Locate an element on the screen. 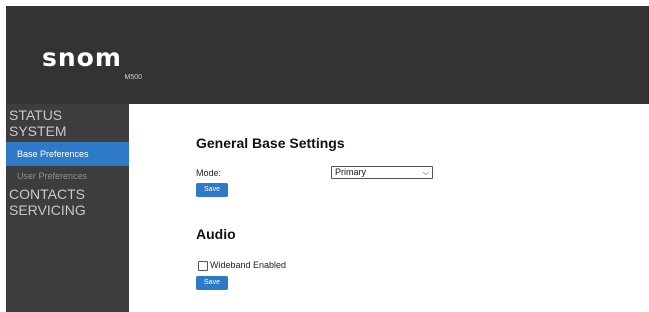 The height and width of the screenshot is (312, 649). snom-logo: snom M500 is located at coordinates (92, 66).